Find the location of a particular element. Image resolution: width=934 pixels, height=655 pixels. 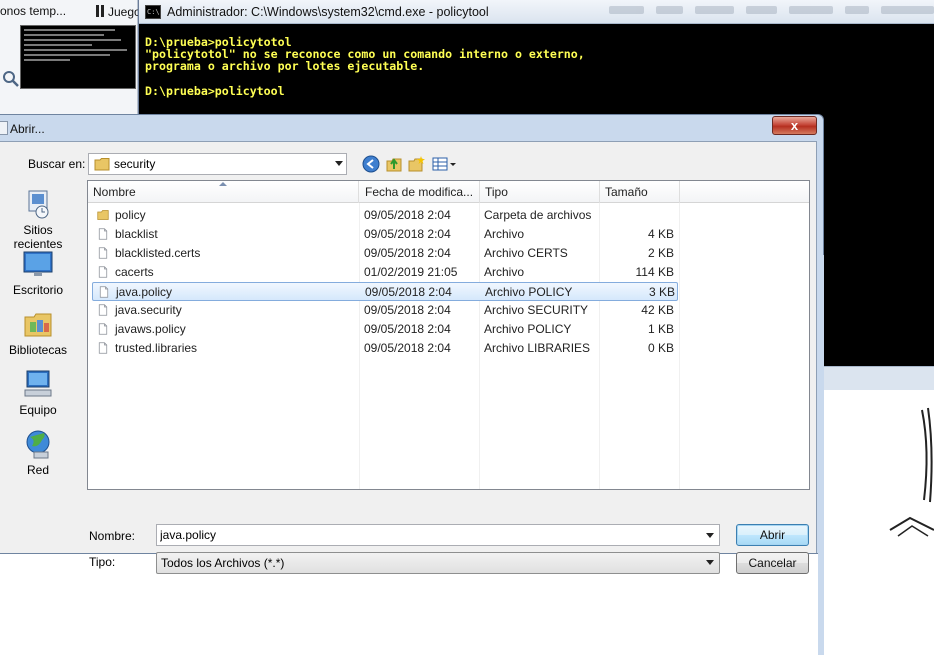

file-size: 4 KB is located at coordinates (660, 234).